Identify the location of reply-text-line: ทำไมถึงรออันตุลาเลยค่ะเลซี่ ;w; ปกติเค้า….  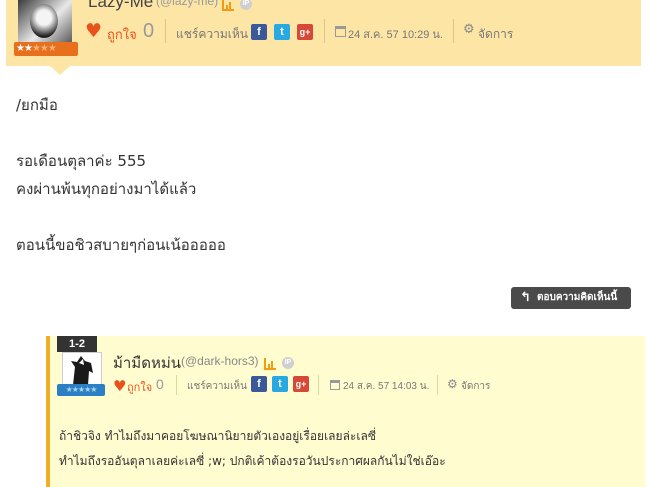
(252, 461).